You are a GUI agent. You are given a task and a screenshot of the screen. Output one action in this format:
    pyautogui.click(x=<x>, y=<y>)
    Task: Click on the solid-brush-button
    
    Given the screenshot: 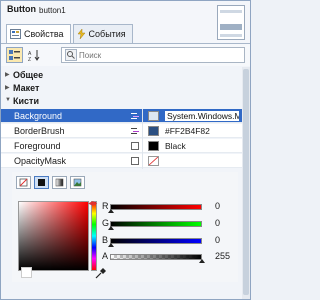 What is the action you would take?
    pyautogui.click(x=41, y=182)
    